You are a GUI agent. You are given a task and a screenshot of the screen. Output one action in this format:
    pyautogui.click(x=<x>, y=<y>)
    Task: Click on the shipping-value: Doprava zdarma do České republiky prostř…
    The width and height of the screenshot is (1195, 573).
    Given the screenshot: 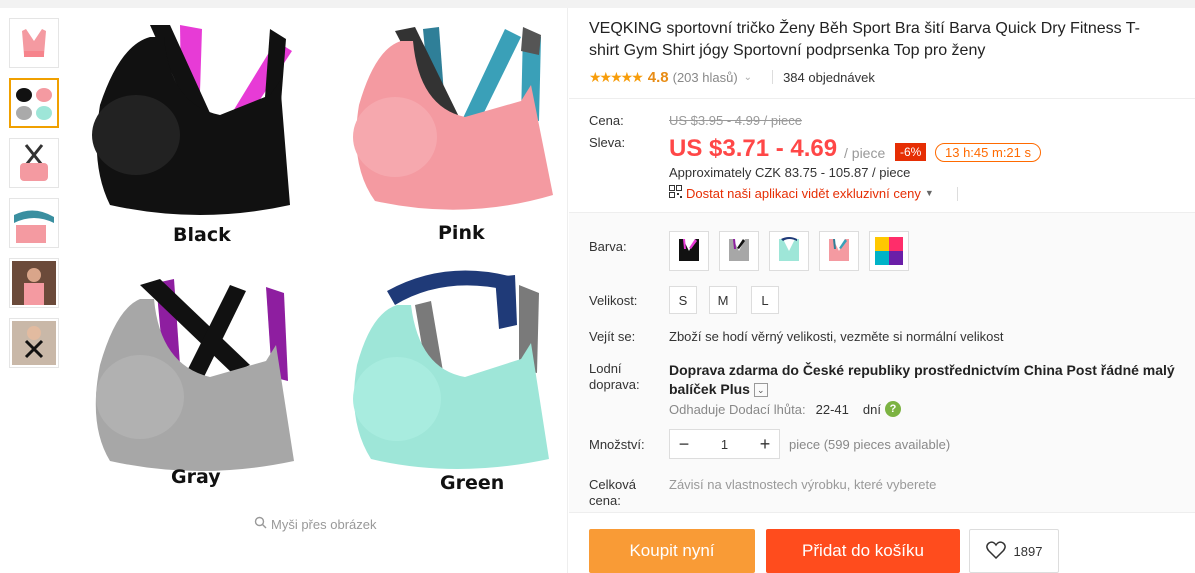 What is the action you would take?
    pyautogui.click(x=922, y=379)
    